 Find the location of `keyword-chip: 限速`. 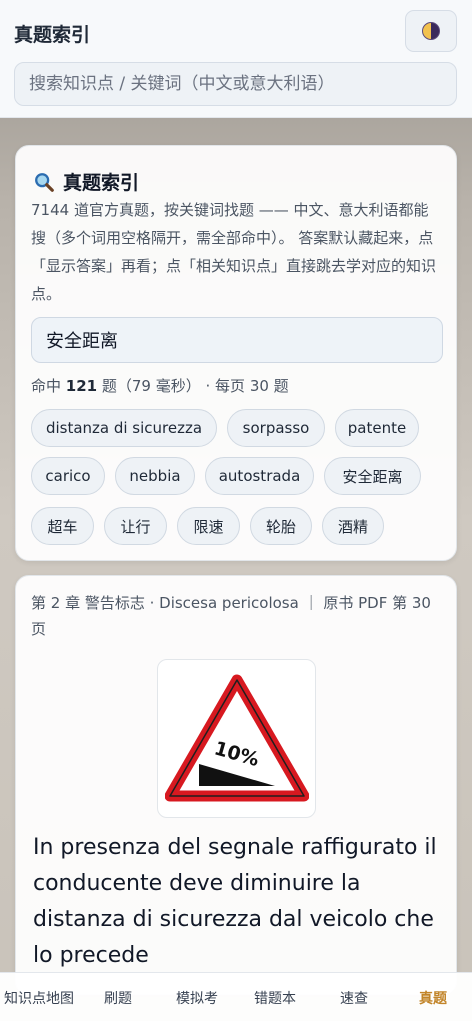

keyword-chip: 限速 is located at coordinates (208, 526).